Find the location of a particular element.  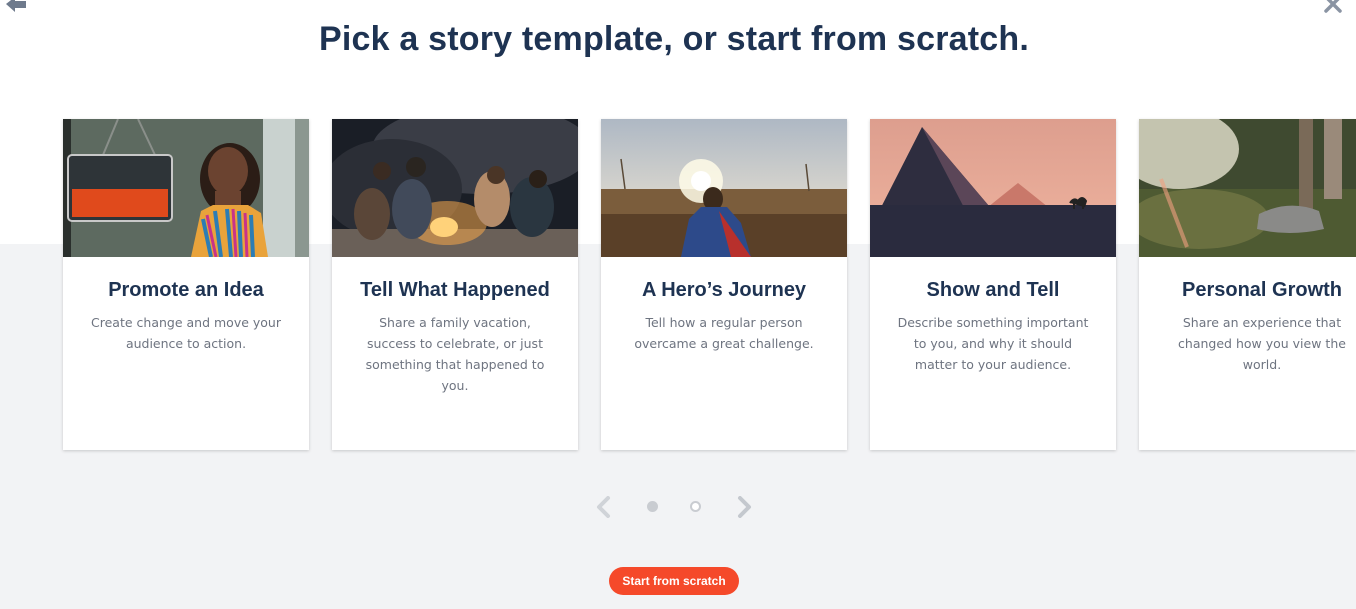

child-in-field-photo is located at coordinates (724, 188).